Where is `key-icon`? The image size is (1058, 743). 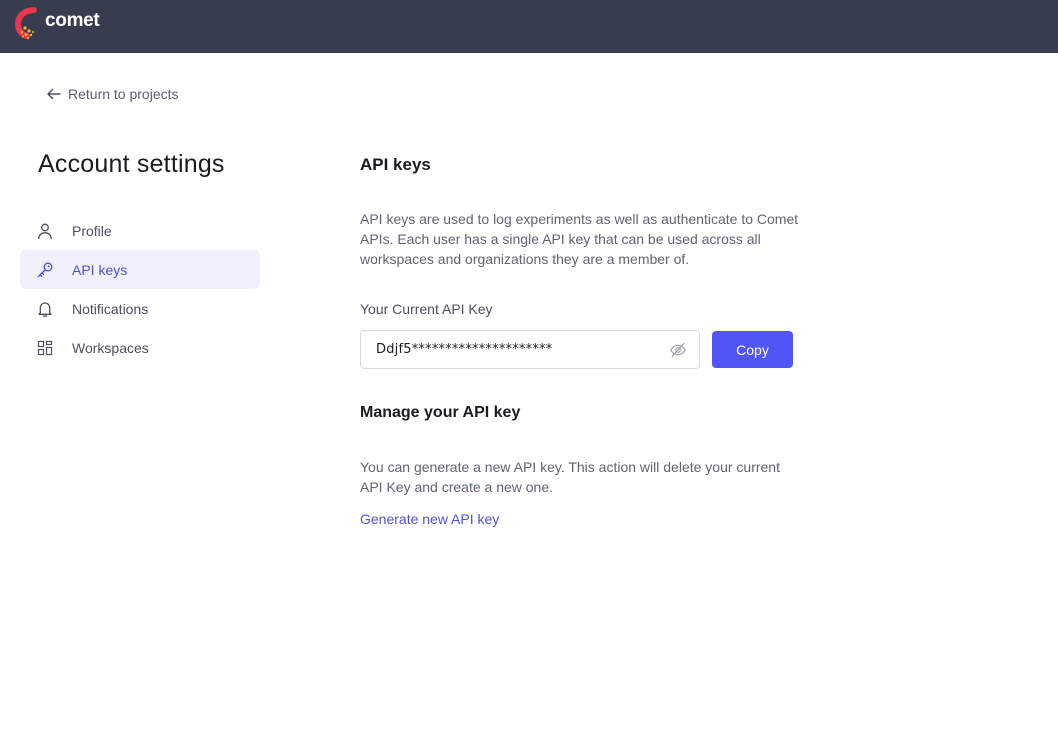
key-icon is located at coordinates (45, 270).